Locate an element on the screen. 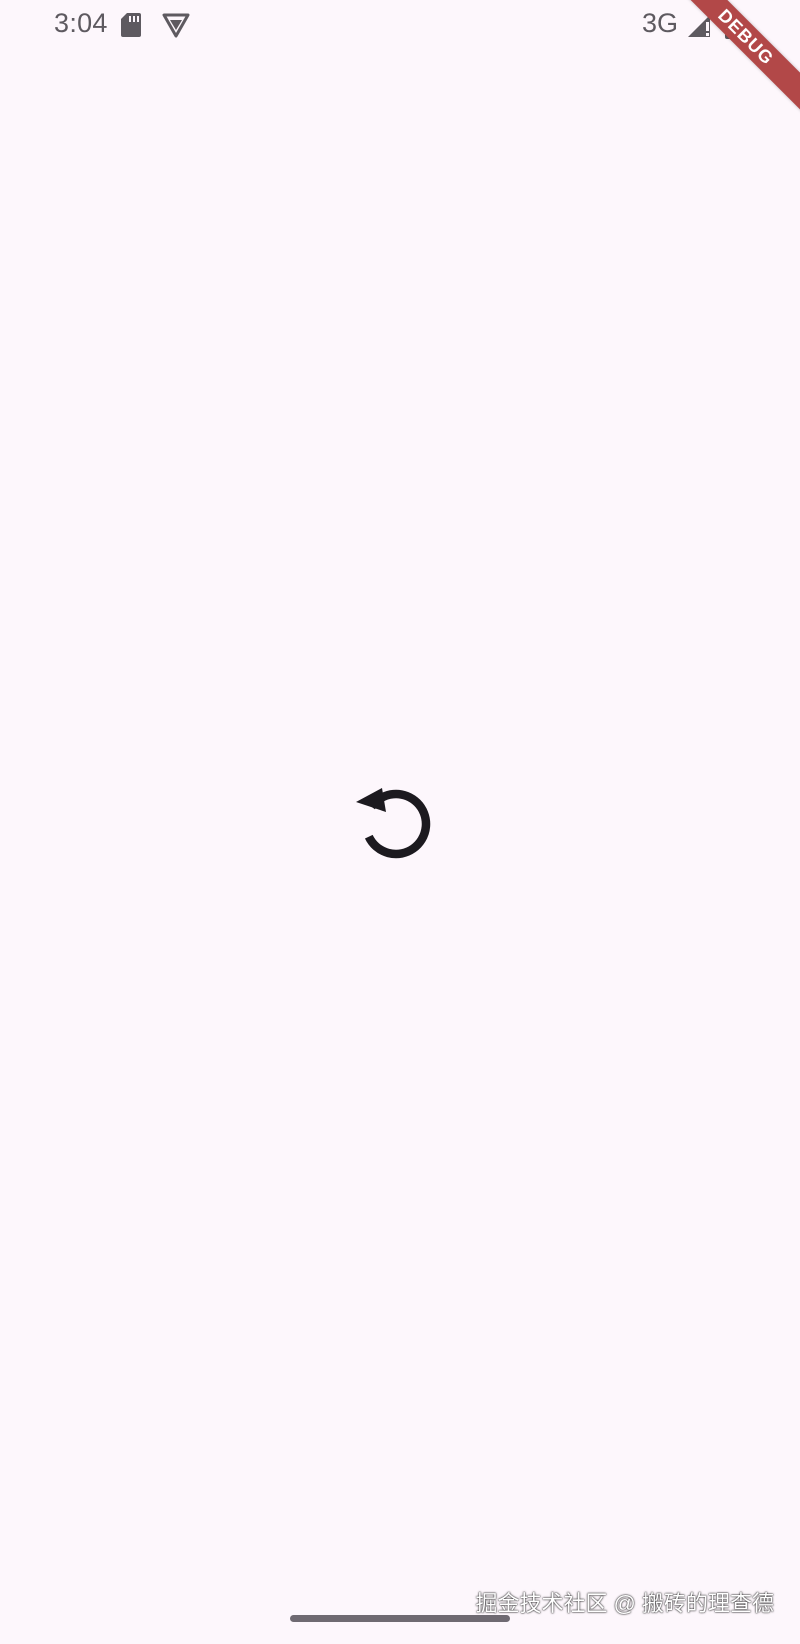 This screenshot has height=1644, width=800. refresh-icon is located at coordinates (393, 823).